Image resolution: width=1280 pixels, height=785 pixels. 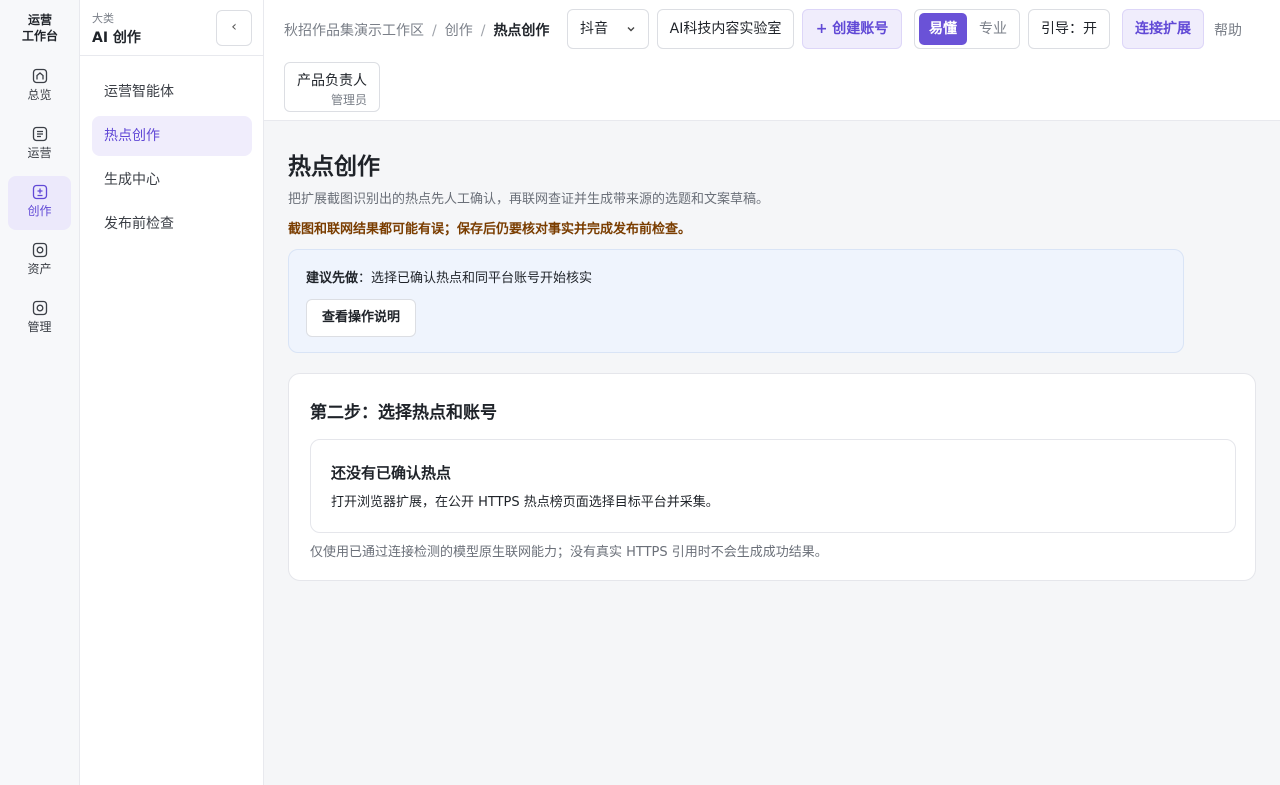 What do you see at coordinates (172, 92) in the screenshot?
I see `sidebar-item-agent: 运营智能体` at bounding box center [172, 92].